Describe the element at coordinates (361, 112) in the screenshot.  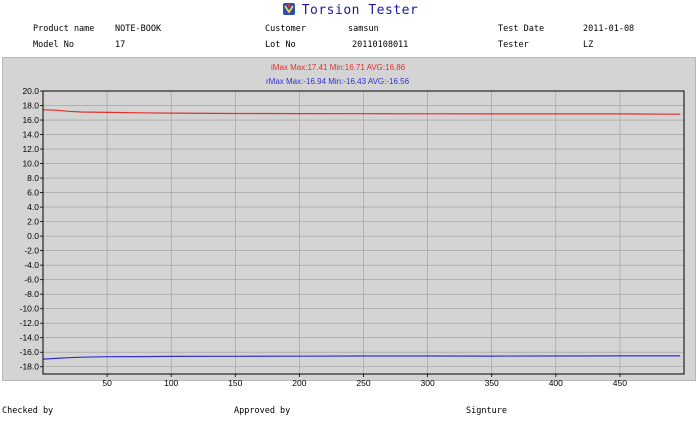
I see `imax-series-line` at that location.